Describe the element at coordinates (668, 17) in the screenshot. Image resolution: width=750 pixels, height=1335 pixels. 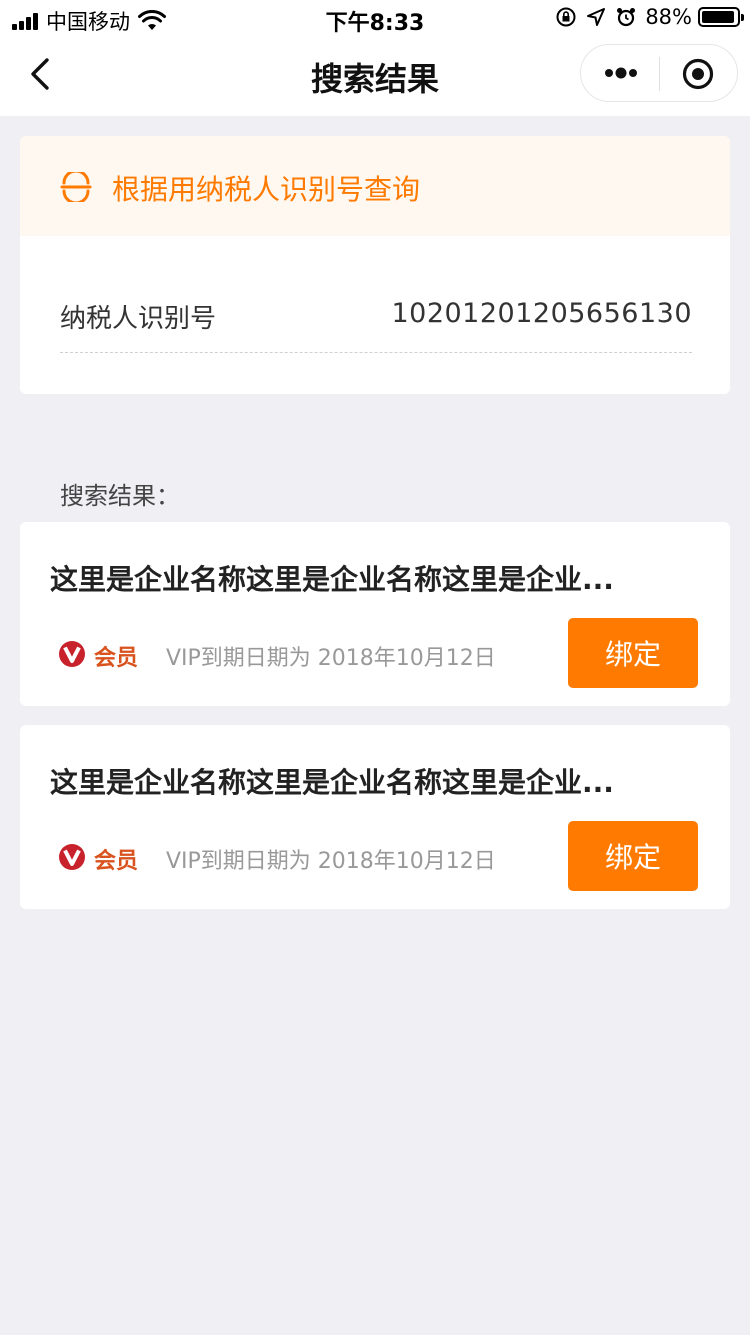
I see `battery-percent: 88%` at that location.